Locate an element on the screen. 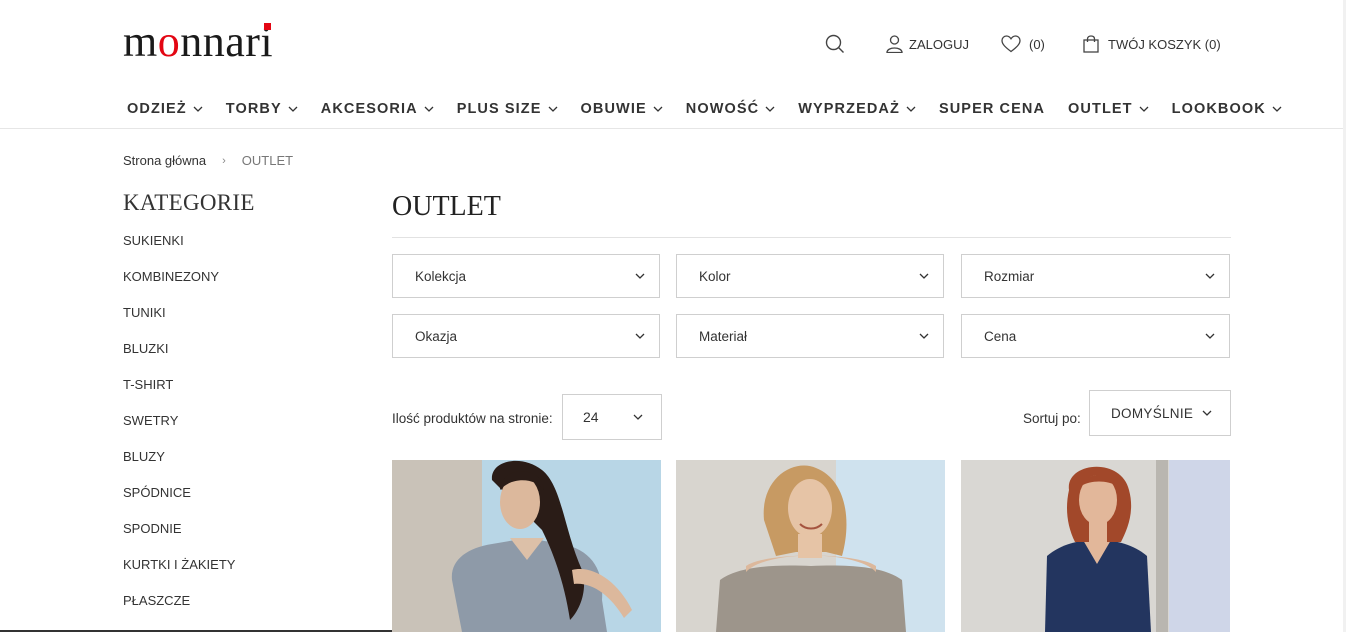  nav-item-label: TORBY is located at coordinates (253, 109).